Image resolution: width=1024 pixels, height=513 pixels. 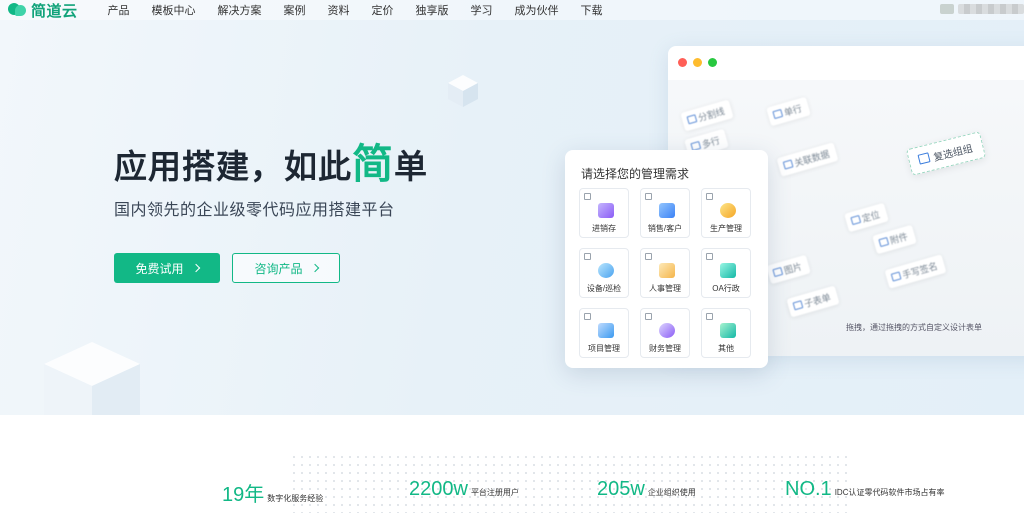 What do you see at coordinates (813, 301) in the screenshot?
I see `field-chip: 子表单` at bounding box center [813, 301].